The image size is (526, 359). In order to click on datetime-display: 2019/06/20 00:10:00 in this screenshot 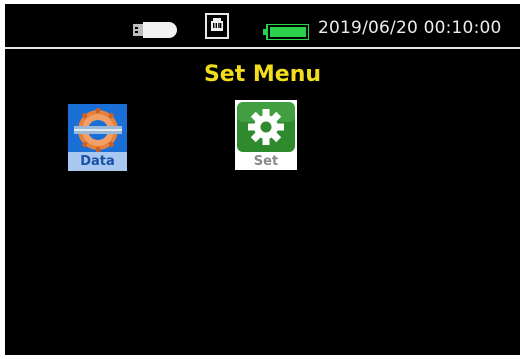, I will do `click(410, 28)`.